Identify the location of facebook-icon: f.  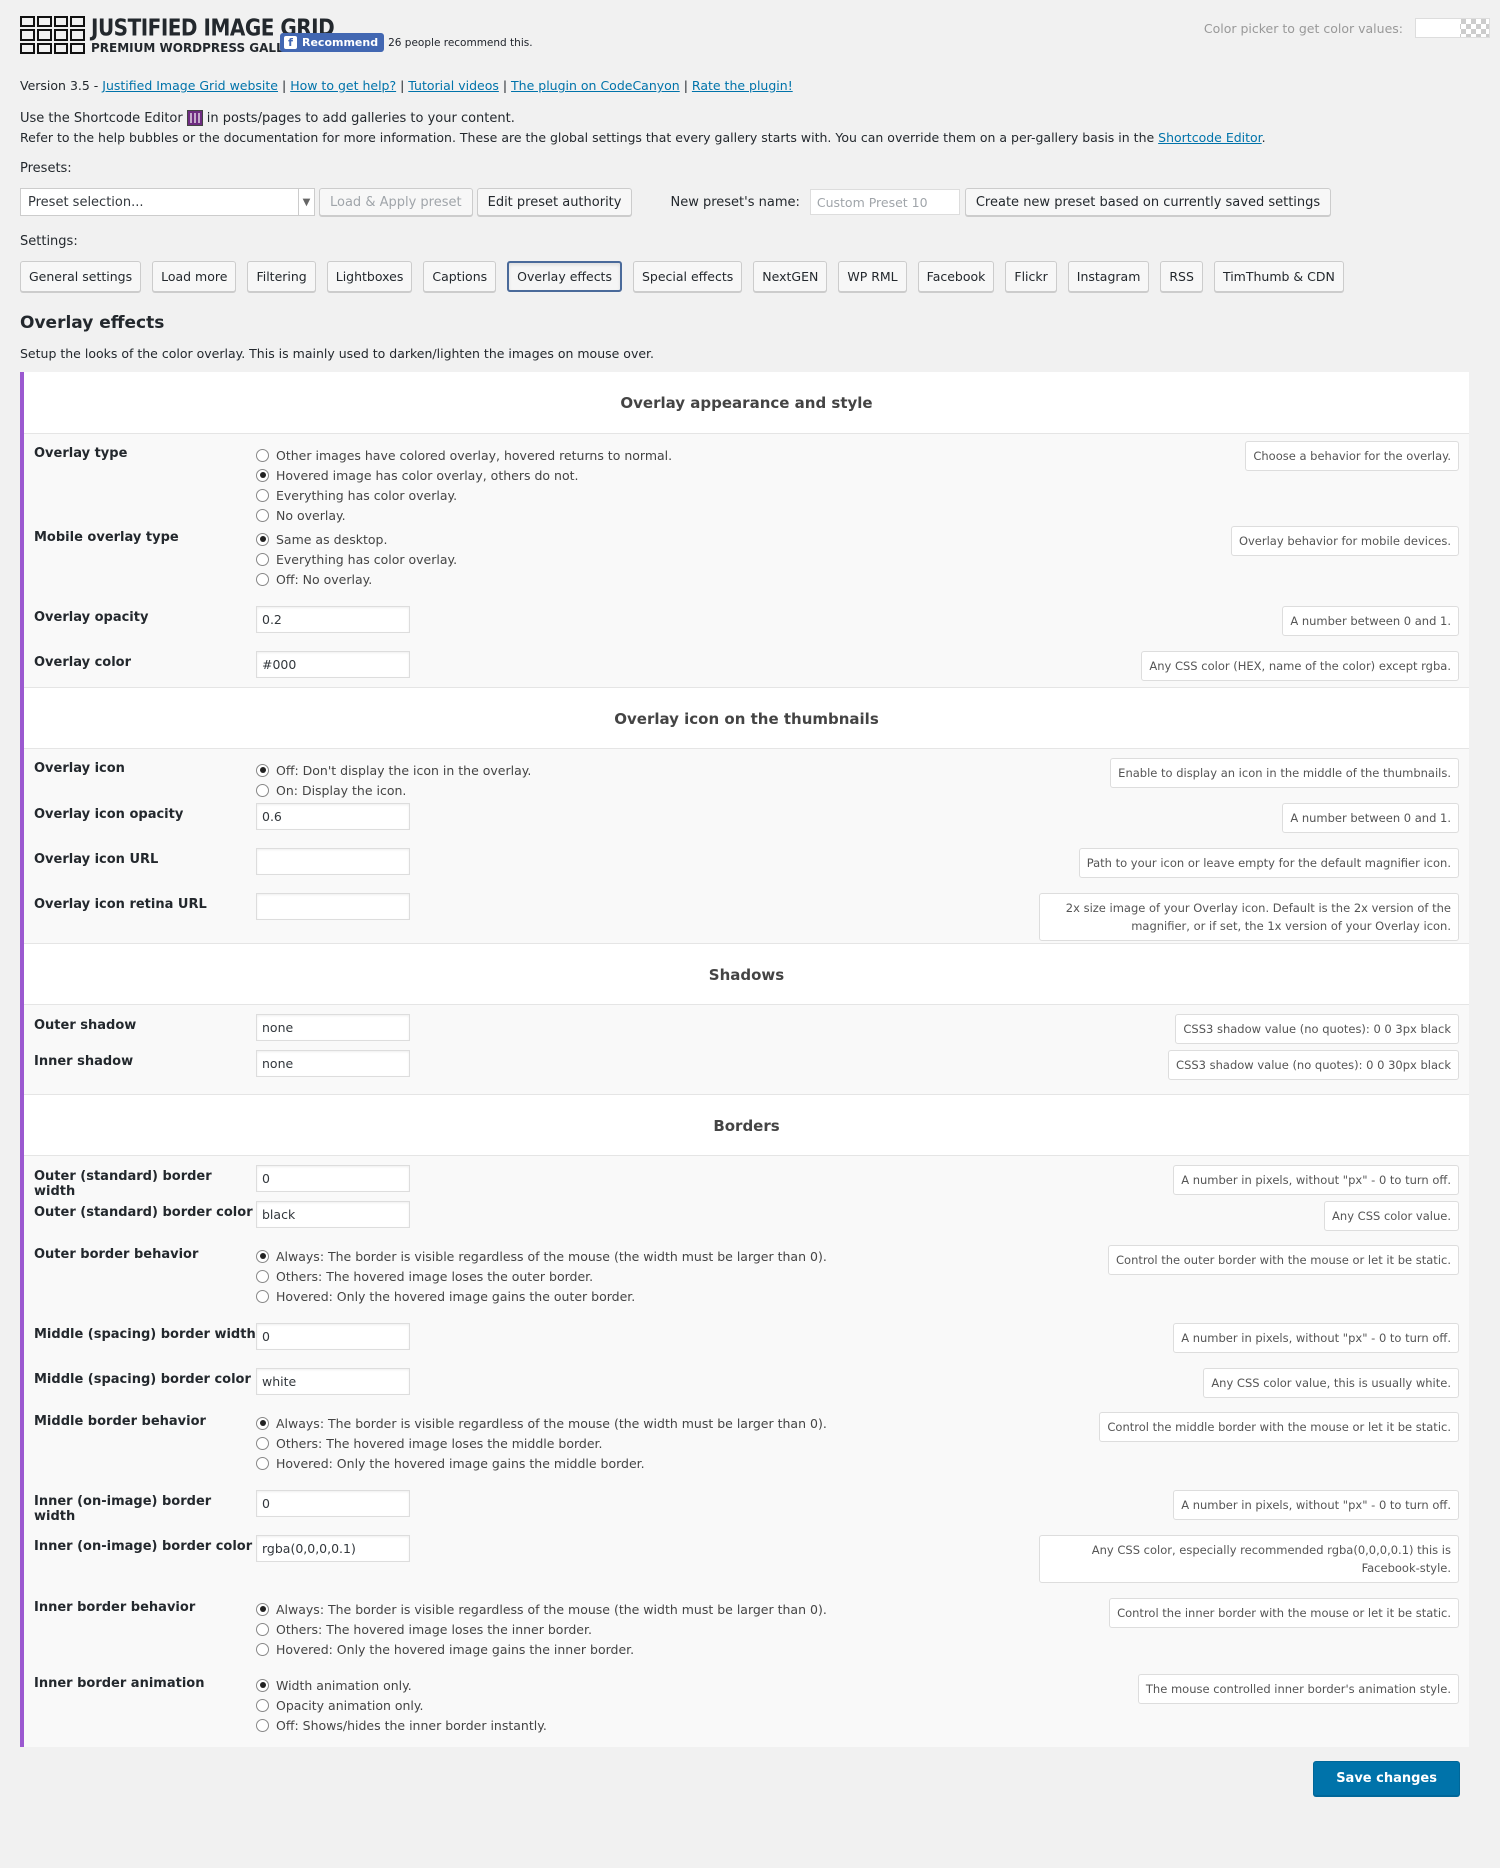
(290, 42).